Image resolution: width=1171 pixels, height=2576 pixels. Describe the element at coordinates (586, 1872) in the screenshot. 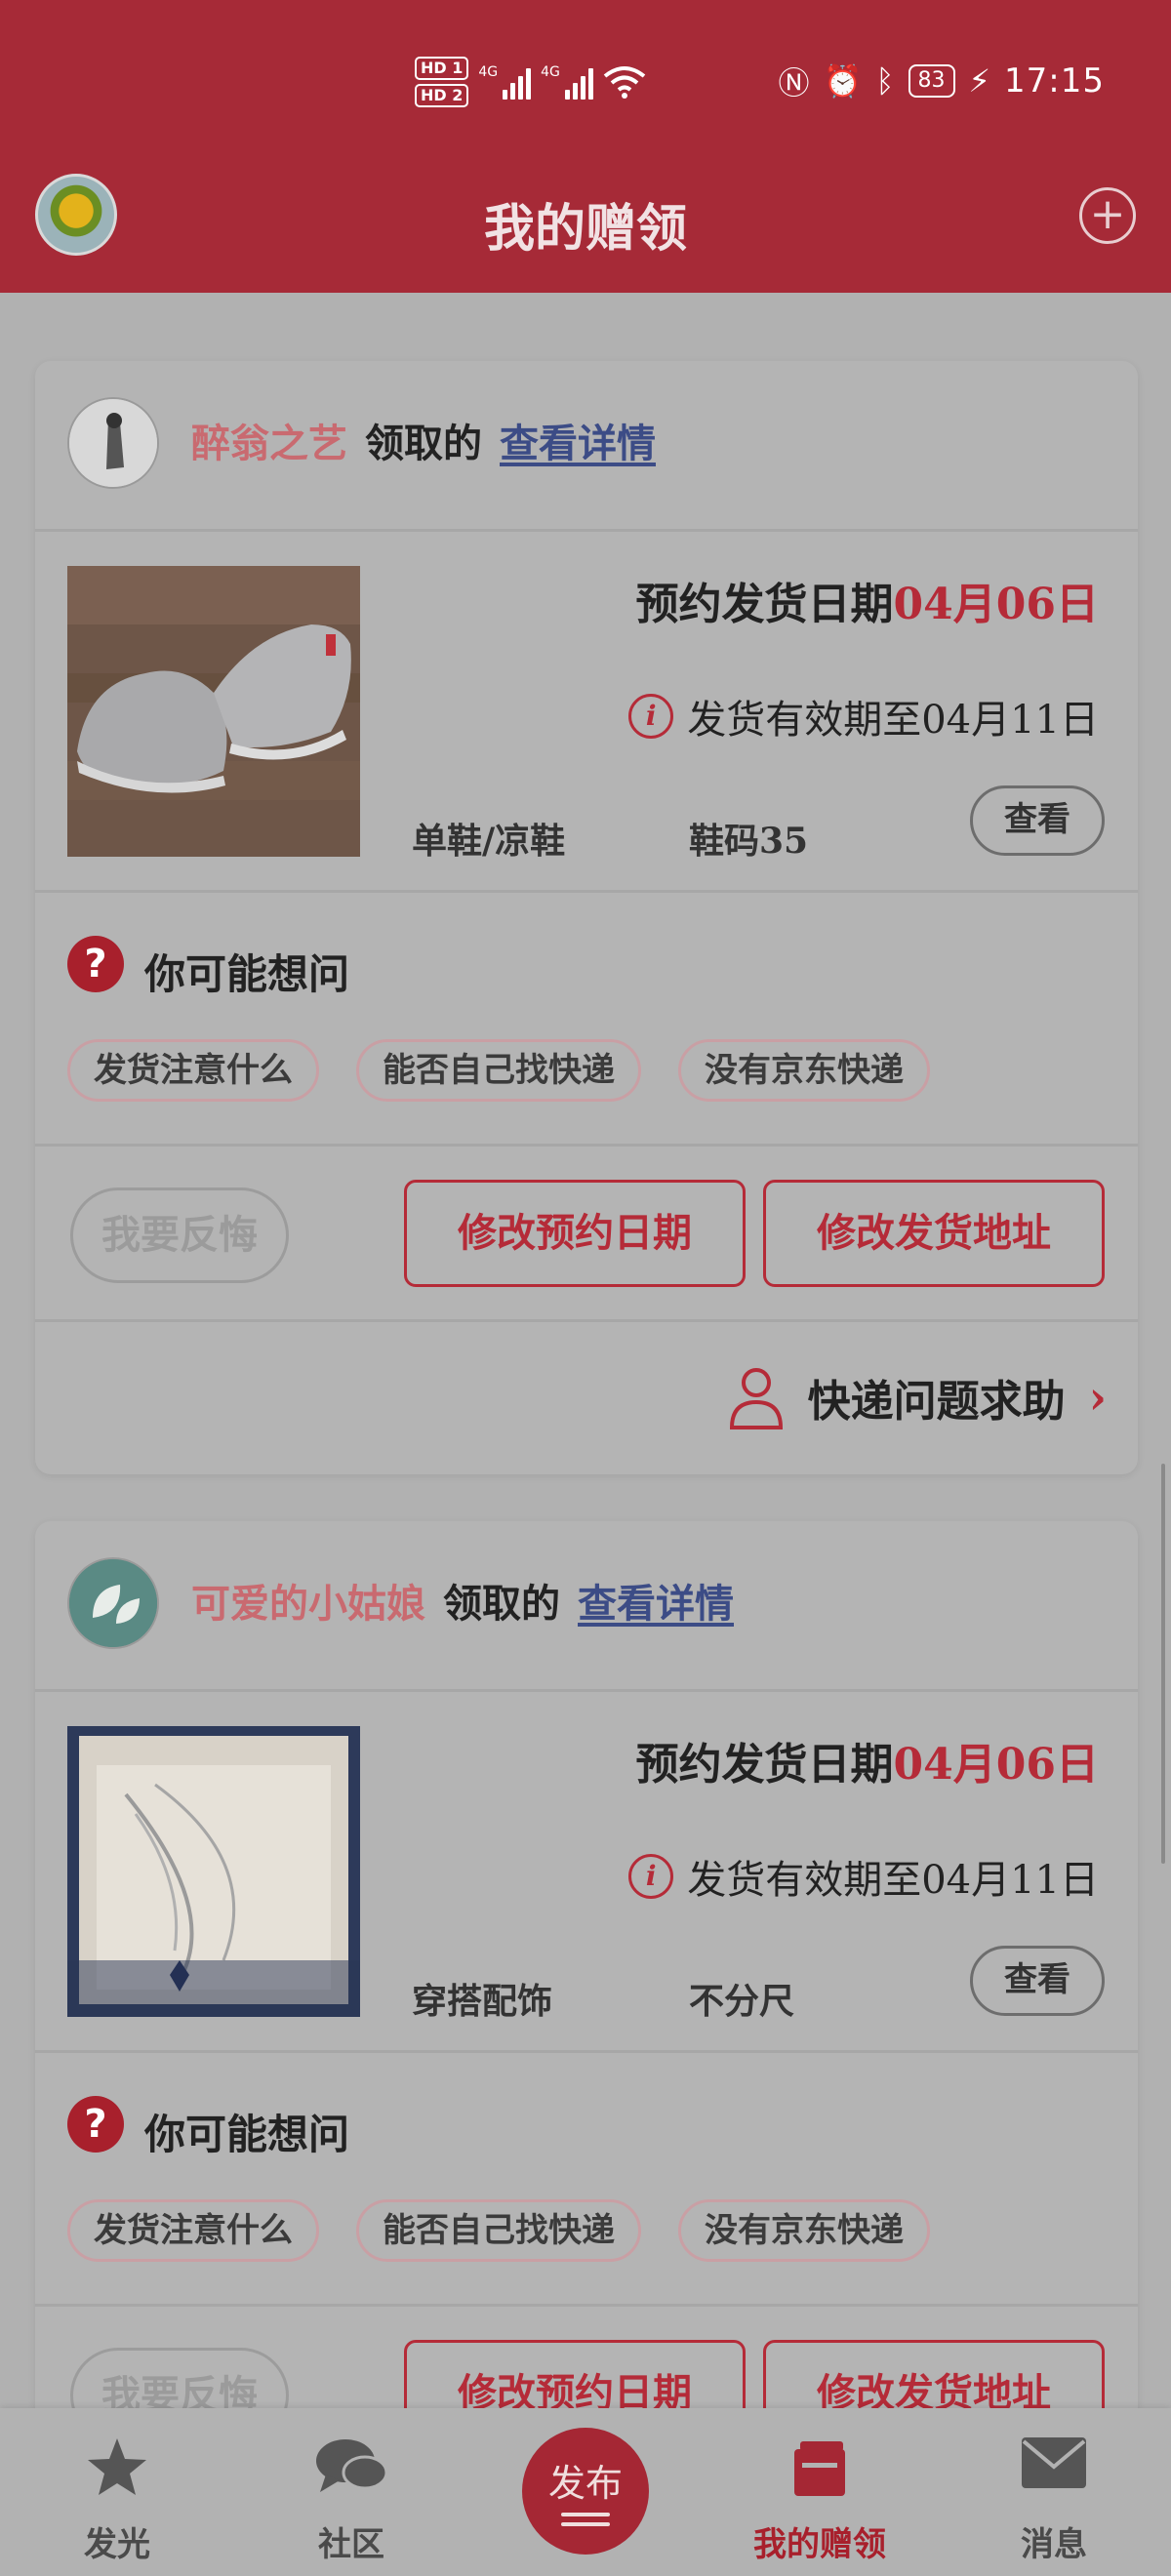

I see `item-row: 预约发货日期04月06日 i 发货有效期至04月11日 穿搭配饰 不分尺 查看` at that location.